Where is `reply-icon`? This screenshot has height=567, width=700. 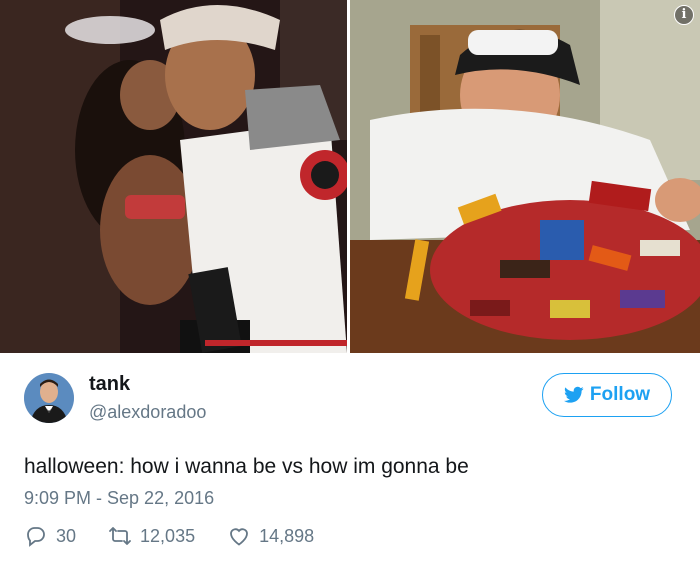 reply-icon is located at coordinates (36, 537).